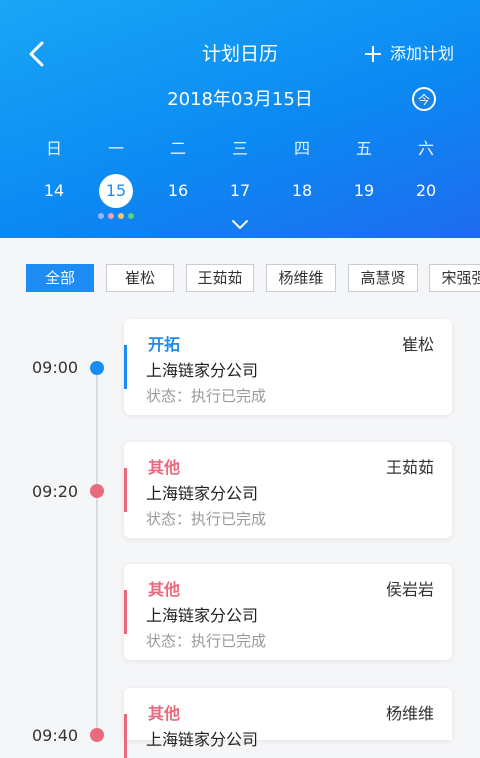 This screenshot has height=758, width=480. What do you see at coordinates (54, 191) in the screenshot?
I see `day-number: 14` at bounding box center [54, 191].